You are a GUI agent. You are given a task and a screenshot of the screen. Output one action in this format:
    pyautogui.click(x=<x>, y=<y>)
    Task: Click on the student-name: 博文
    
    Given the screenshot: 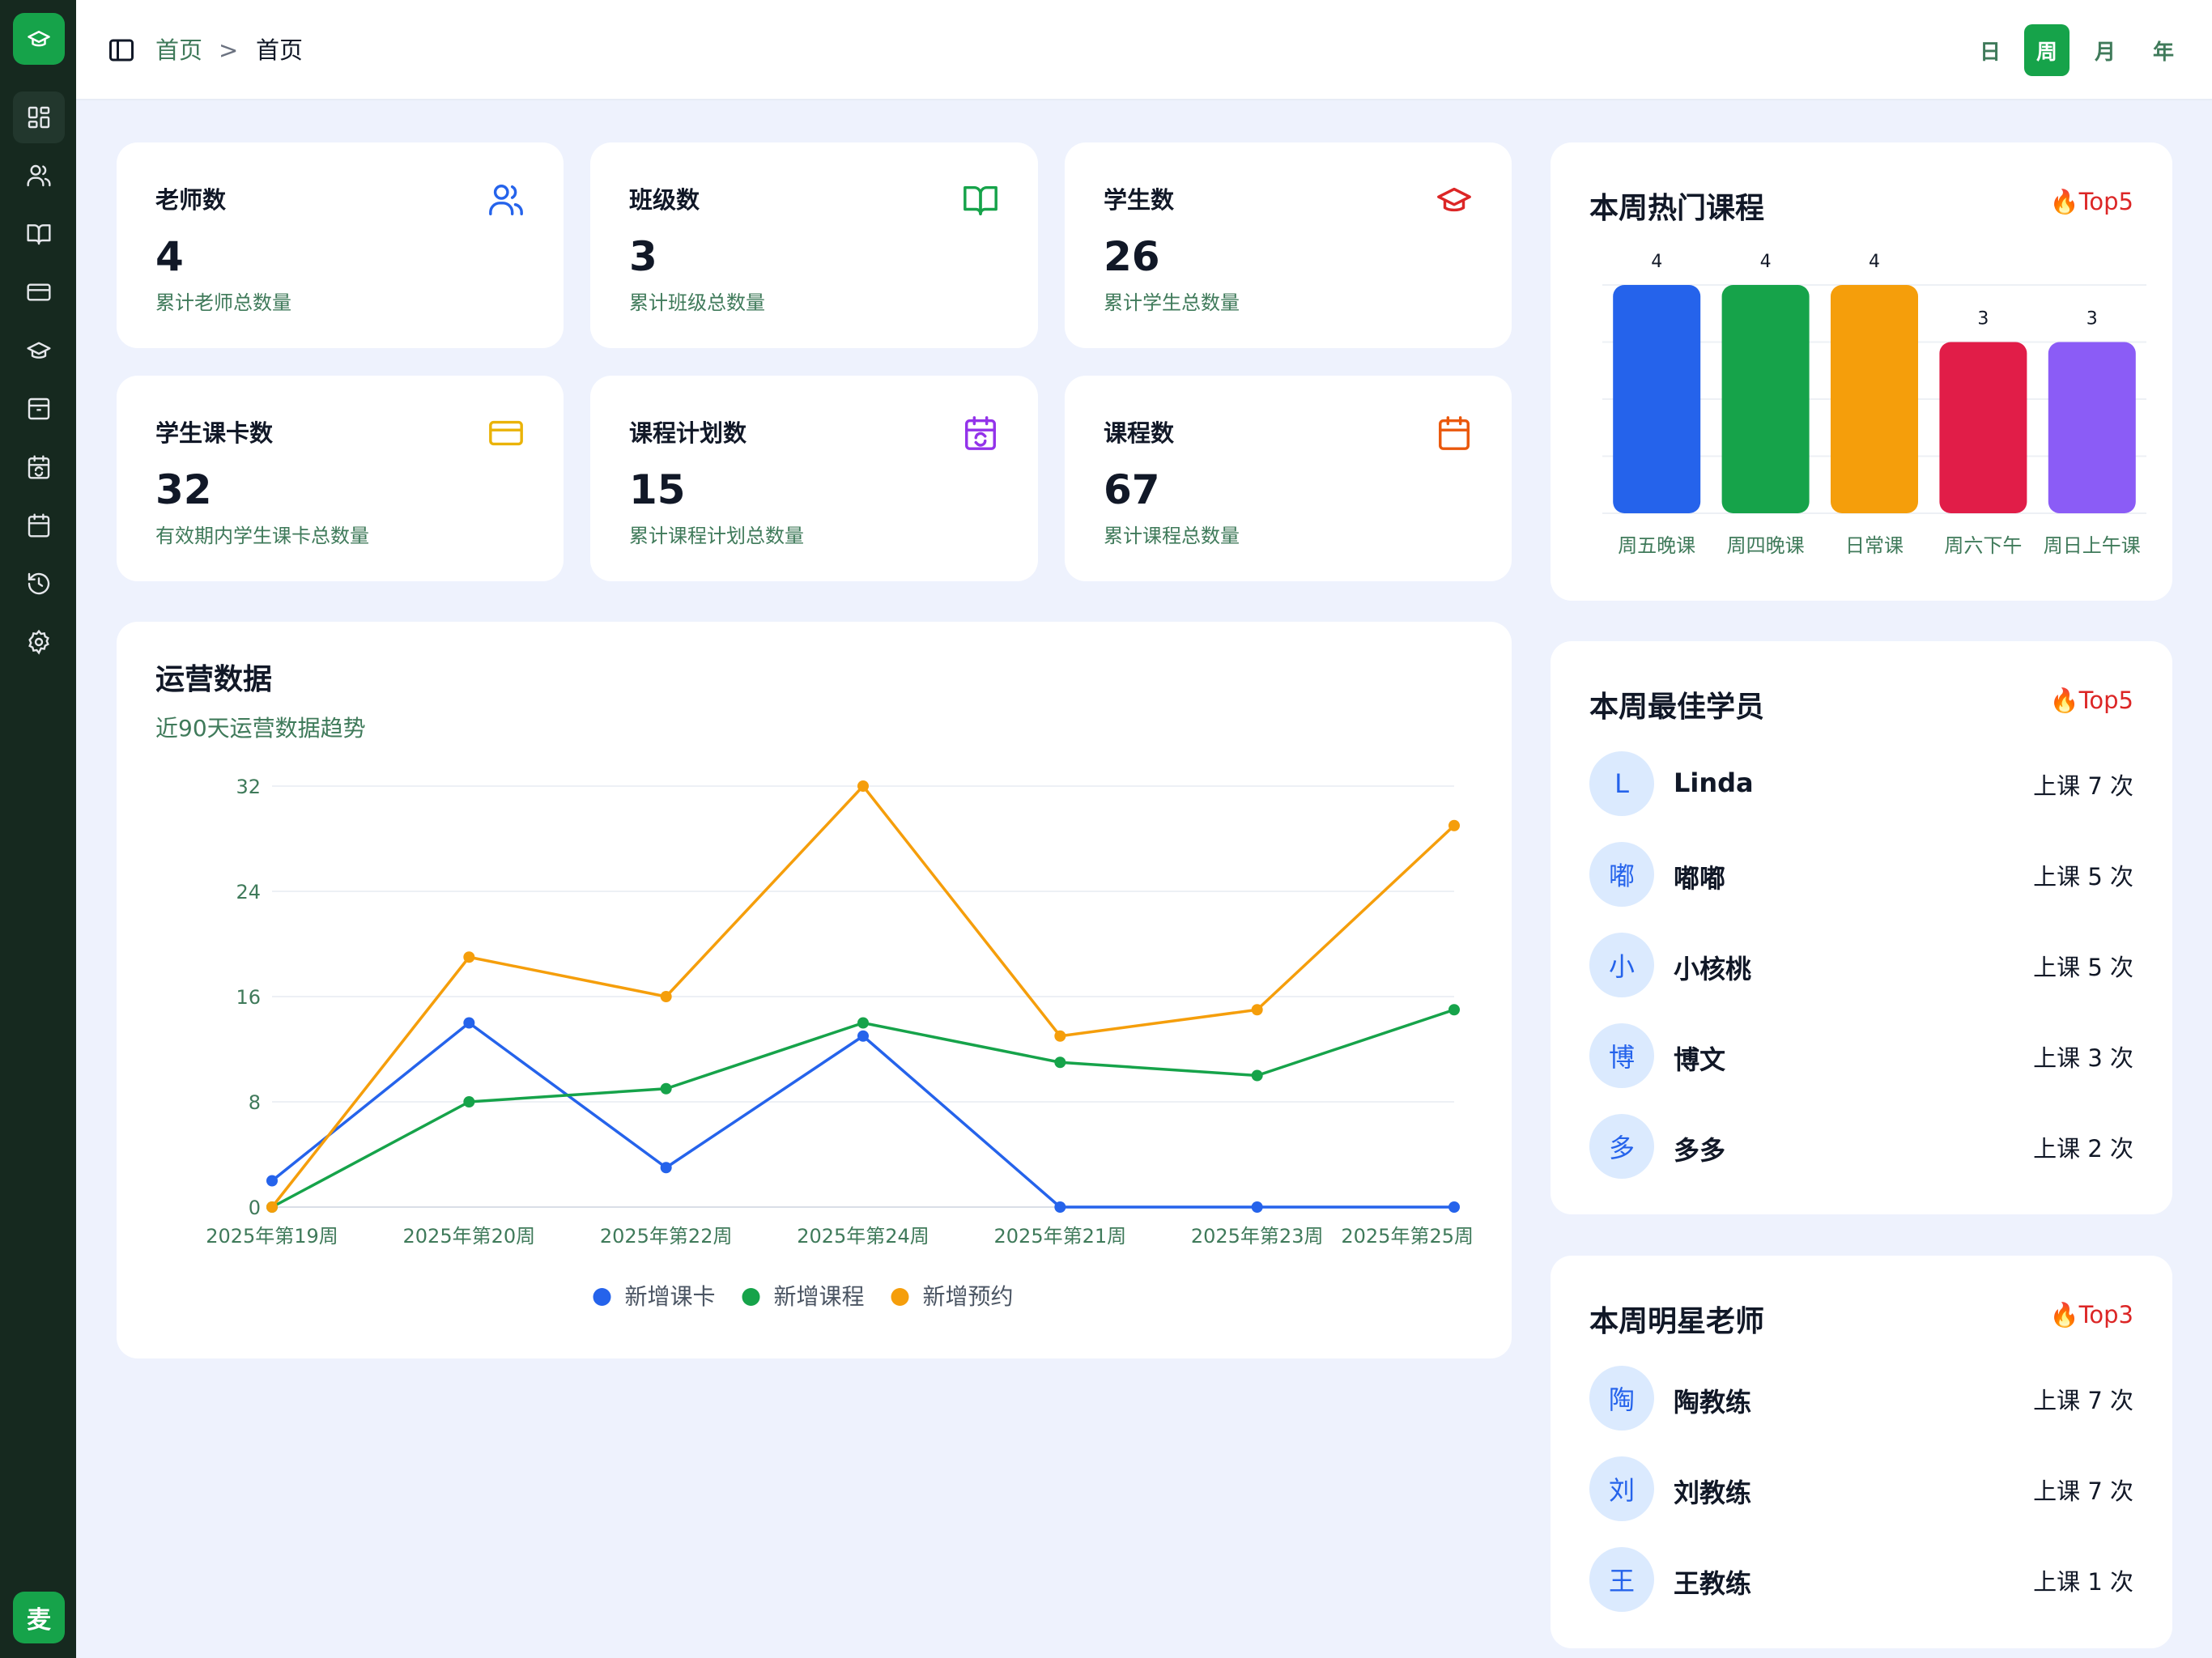 What is the action you would take?
    pyautogui.click(x=1700, y=1059)
    